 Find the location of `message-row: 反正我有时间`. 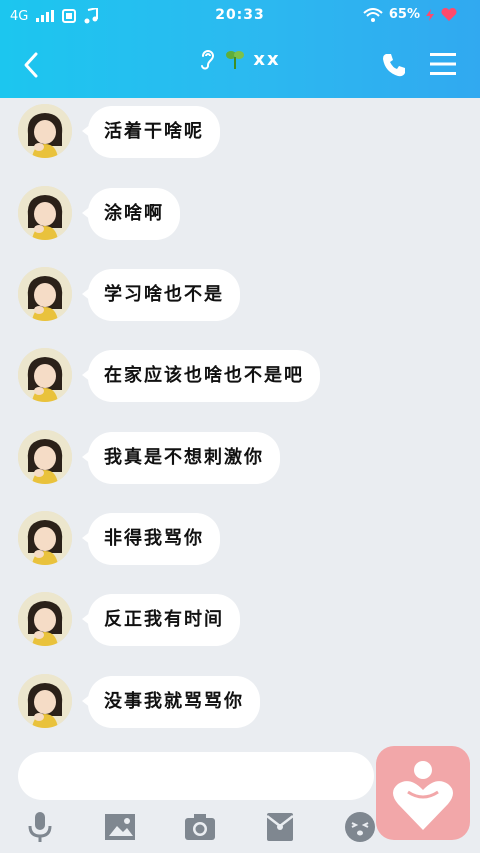

message-row: 反正我有时间 is located at coordinates (240, 620).